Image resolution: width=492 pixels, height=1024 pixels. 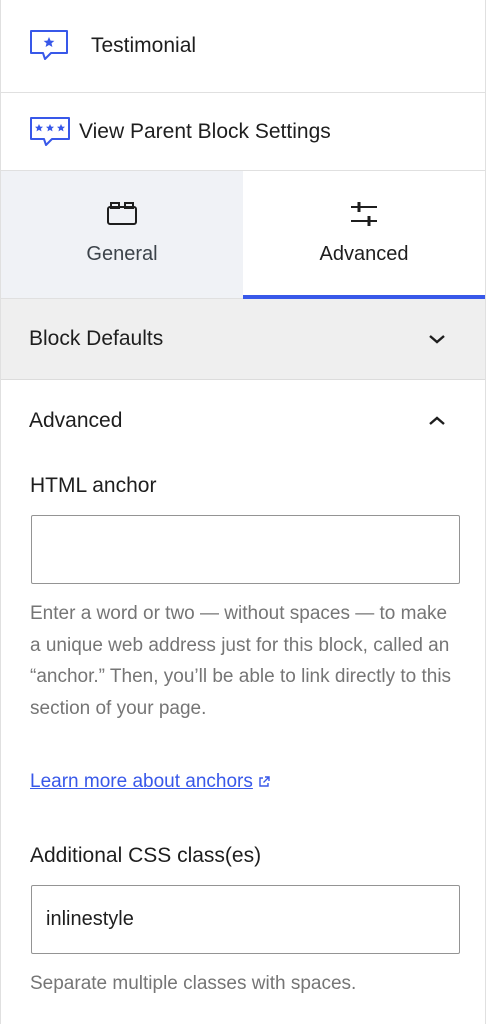 What do you see at coordinates (243, 46) in the screenshot?
I see `block-card: Testimonial` at bounding box center [243, 46].